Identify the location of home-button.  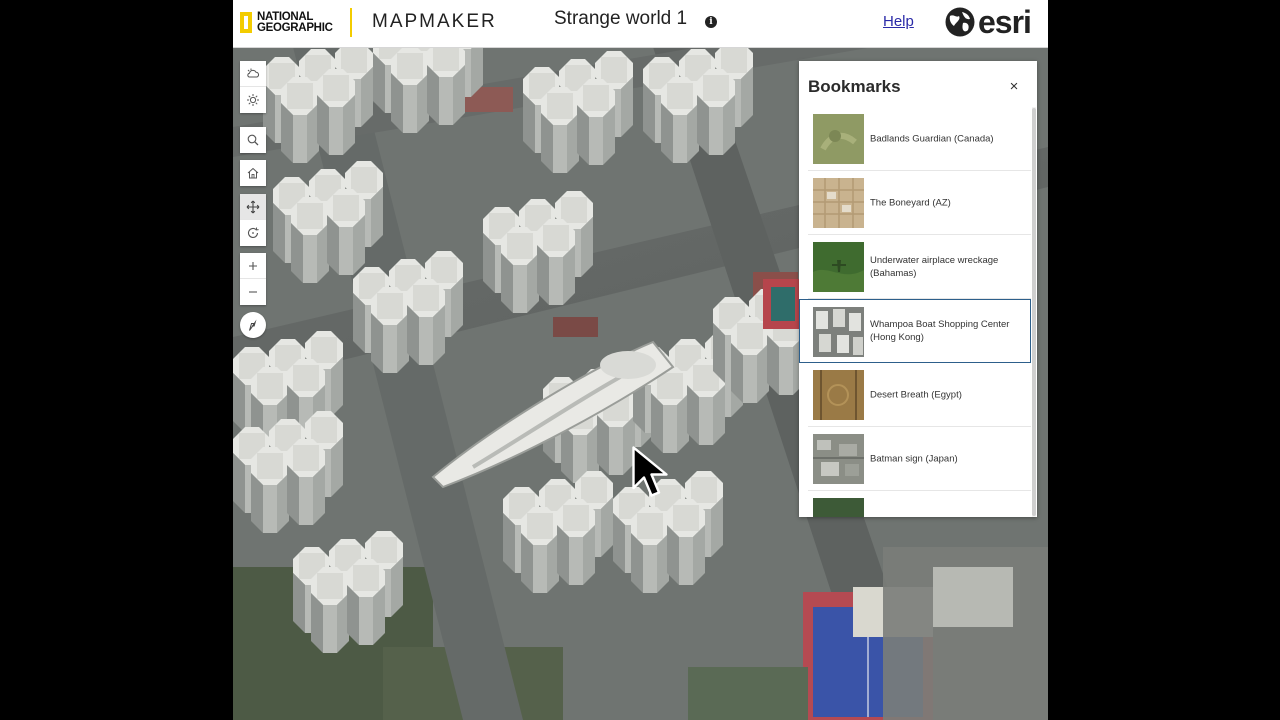
(253, 173).